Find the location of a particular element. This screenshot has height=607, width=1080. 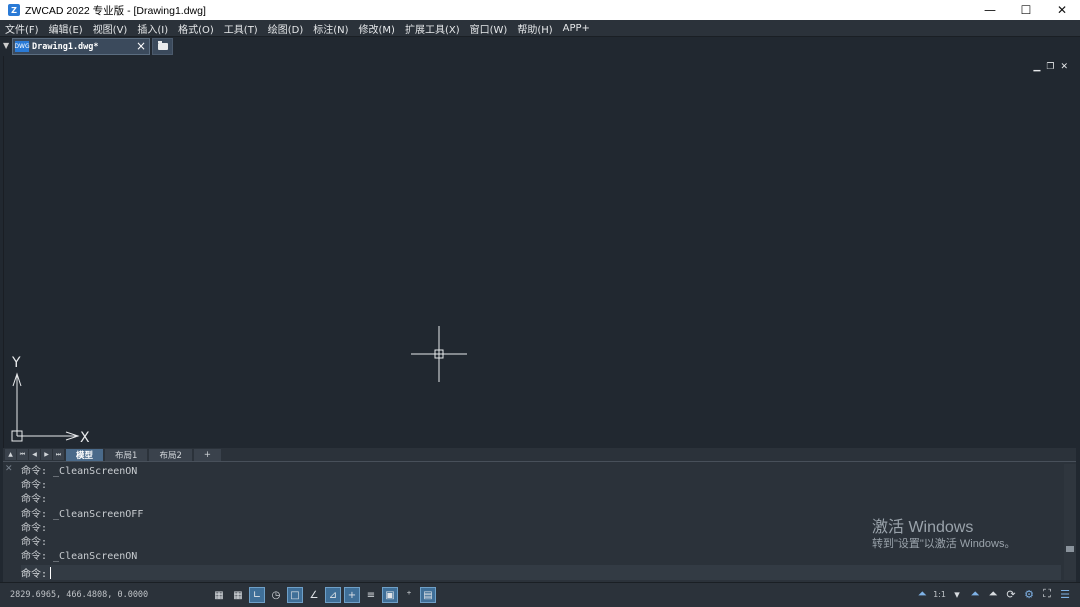

scrollbar-thumb is located at coordinates (1070, 549).